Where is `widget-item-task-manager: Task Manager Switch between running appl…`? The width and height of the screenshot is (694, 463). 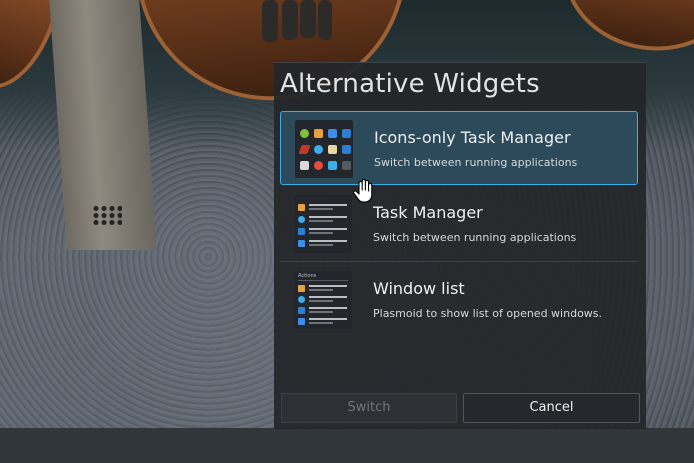 widget-item-task-manager: Task Manager Switch between running appl… is located at coordinates (459, 224).